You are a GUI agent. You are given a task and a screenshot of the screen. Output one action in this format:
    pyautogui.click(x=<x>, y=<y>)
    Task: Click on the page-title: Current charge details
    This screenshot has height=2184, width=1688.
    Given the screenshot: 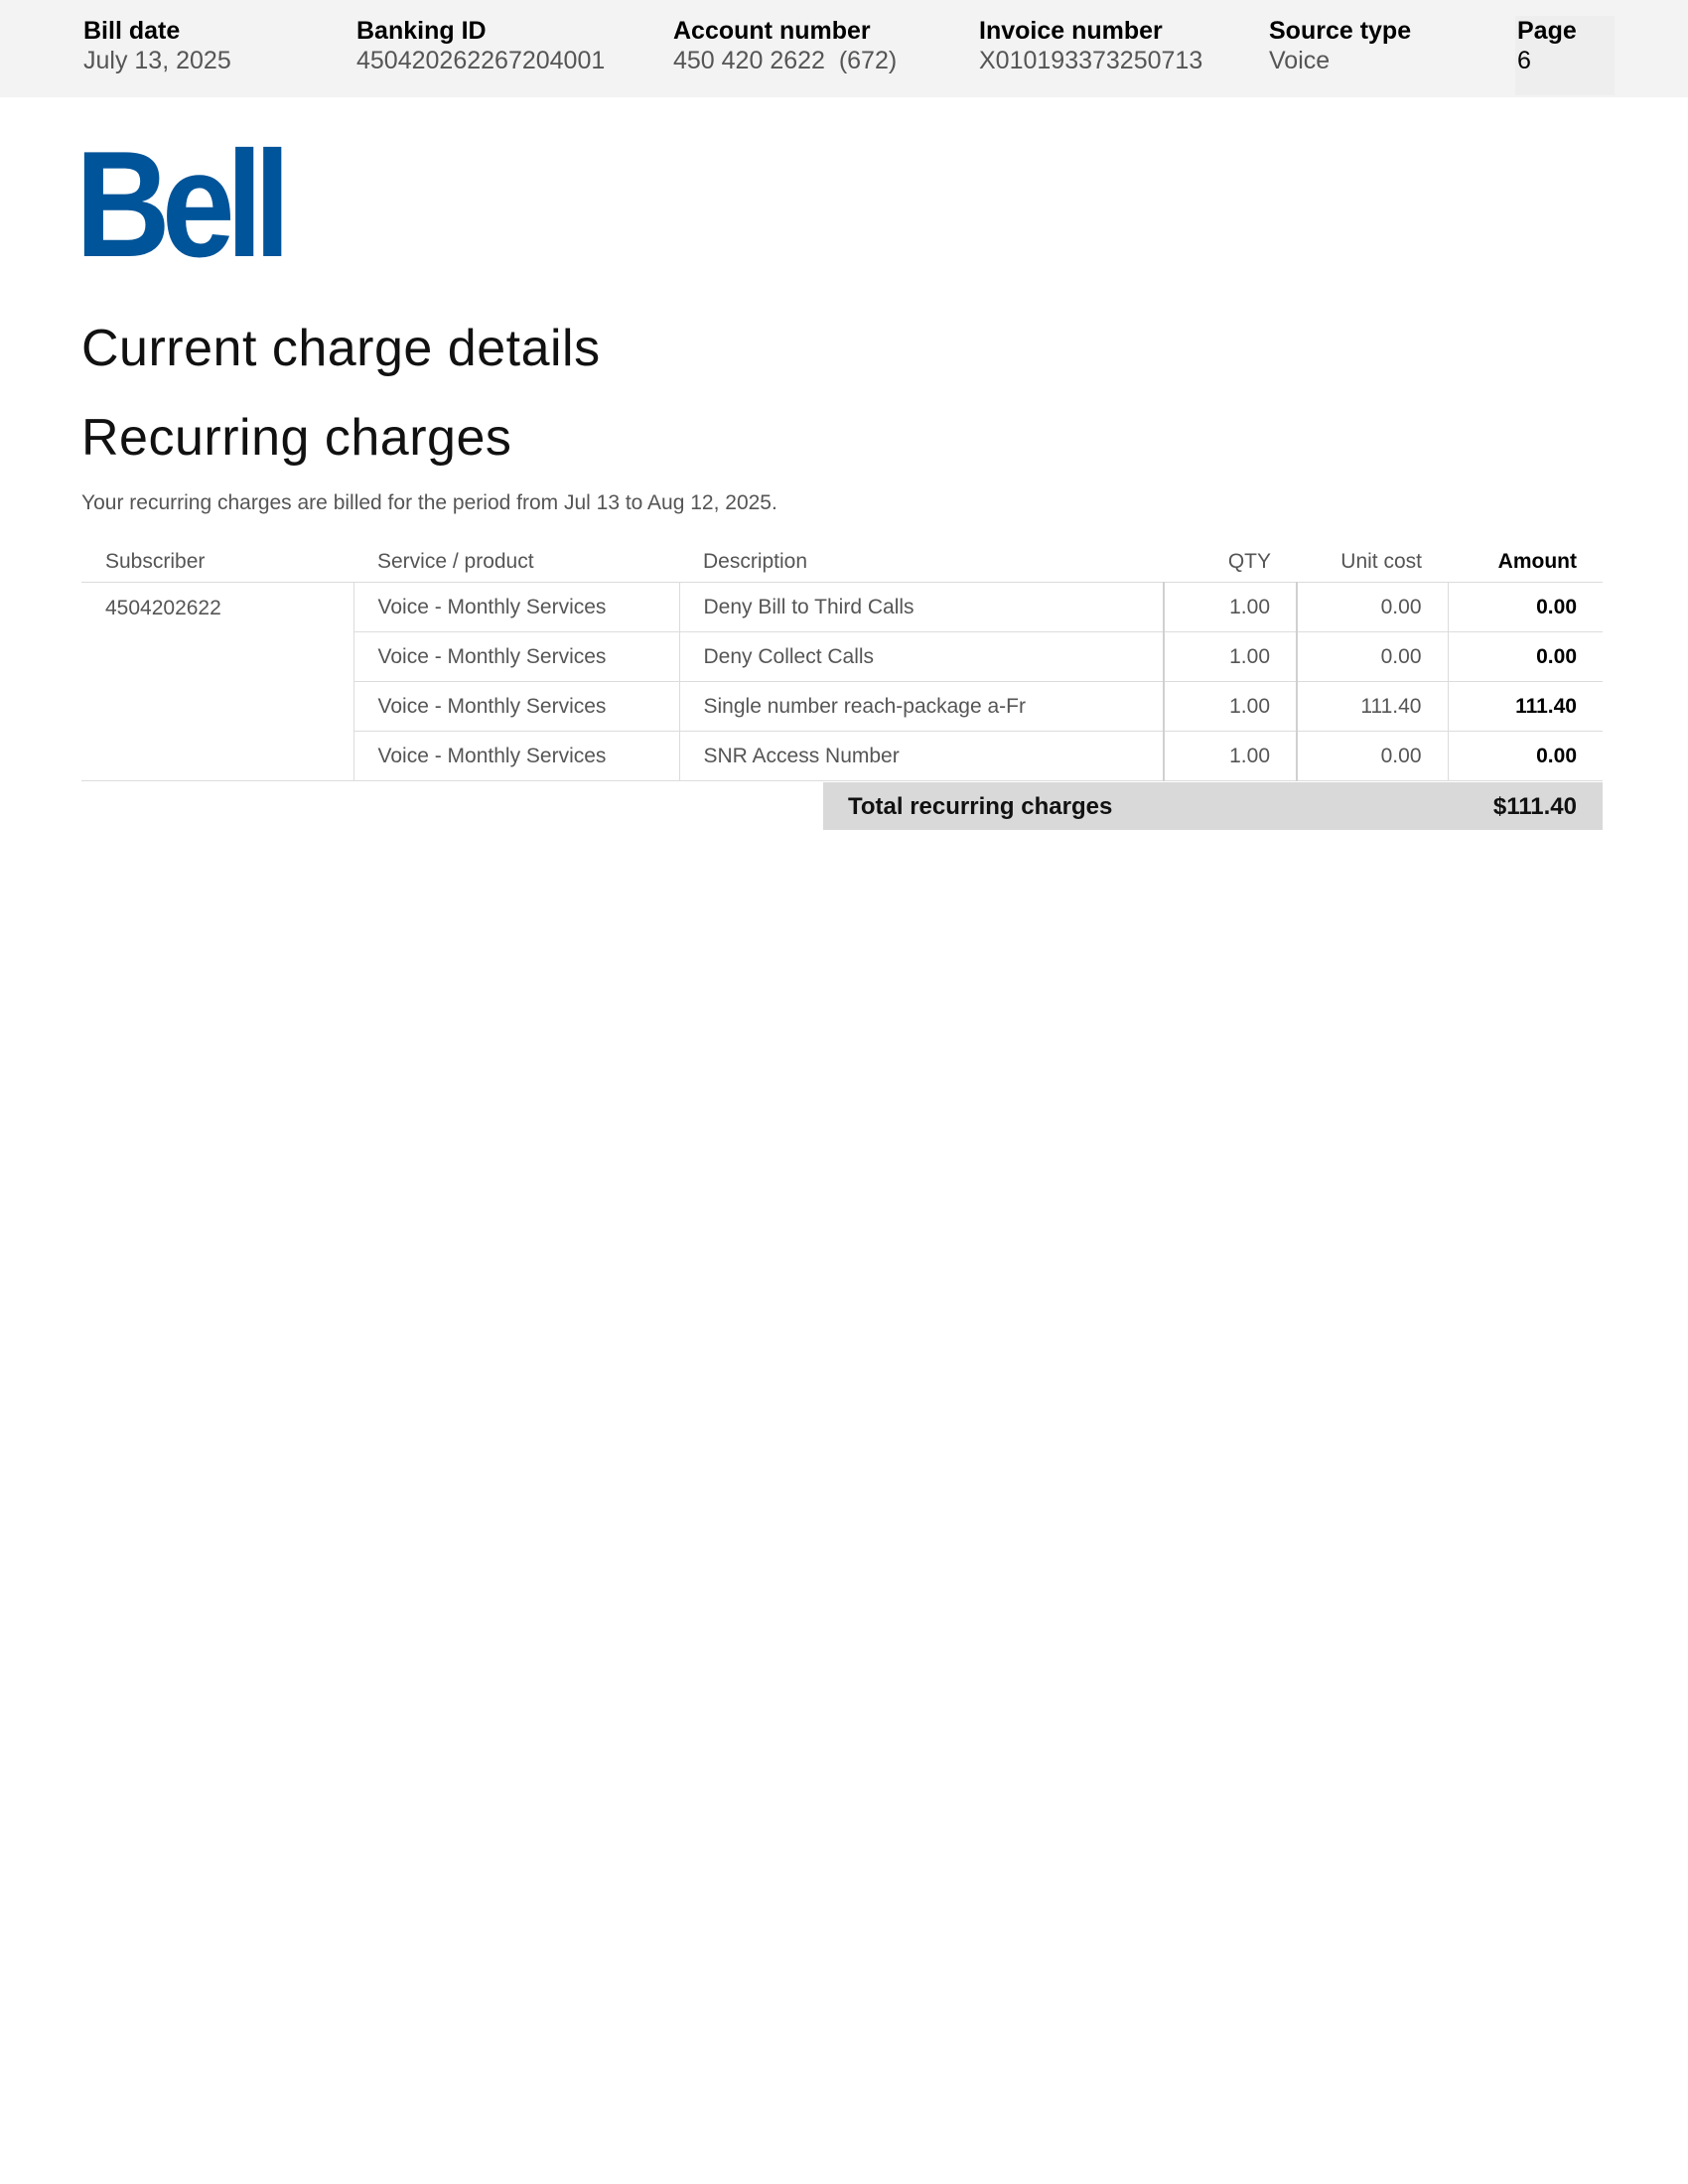 What is the action you would take?
    pyautogui.click(x=341, y=348)
    